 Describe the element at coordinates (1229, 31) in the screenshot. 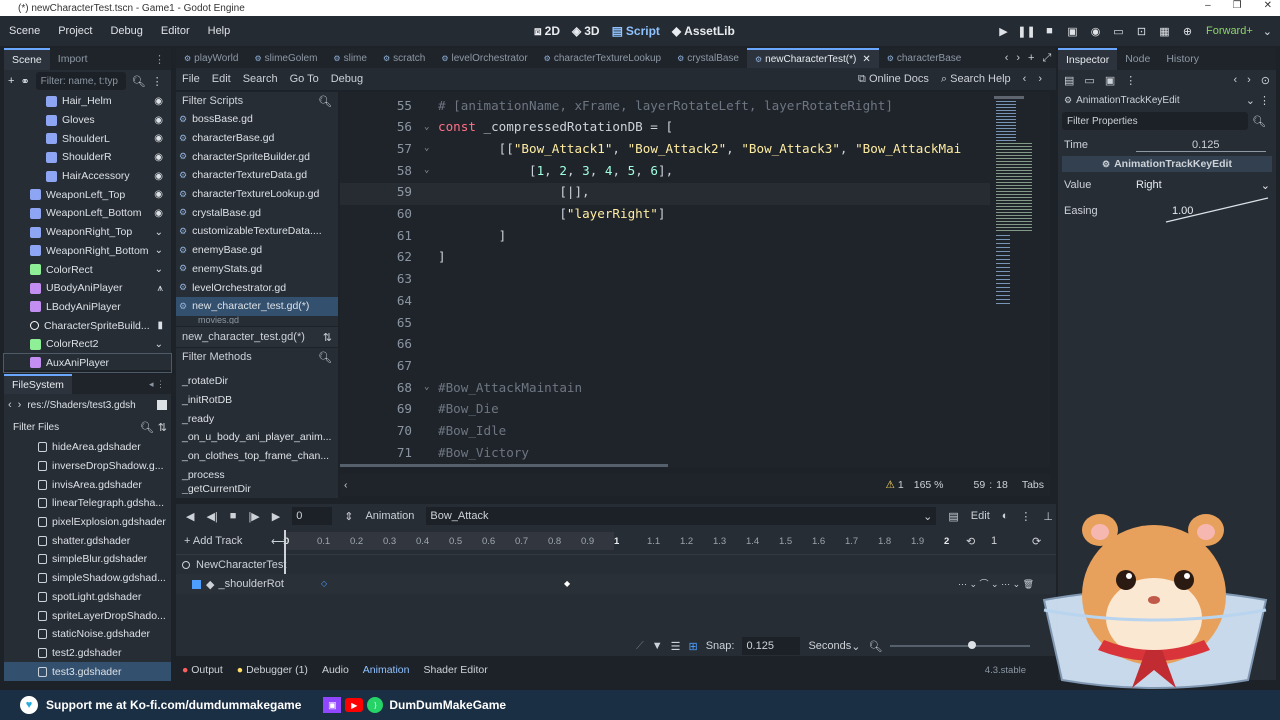

I see `renderer-selector: Forward+` at that location.